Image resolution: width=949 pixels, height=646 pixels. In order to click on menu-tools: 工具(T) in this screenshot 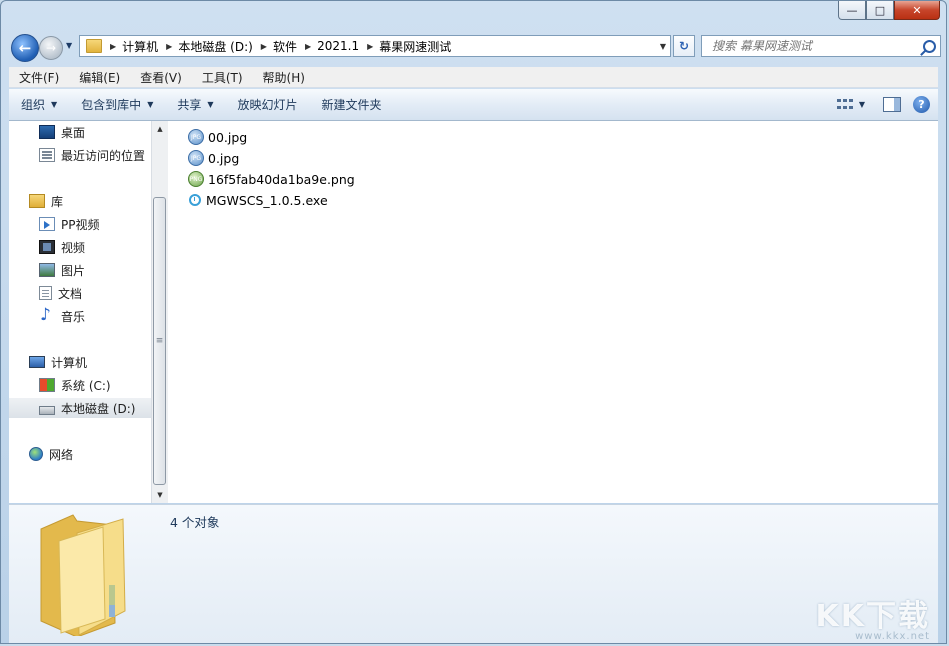, I will do `click(222, 77)`.